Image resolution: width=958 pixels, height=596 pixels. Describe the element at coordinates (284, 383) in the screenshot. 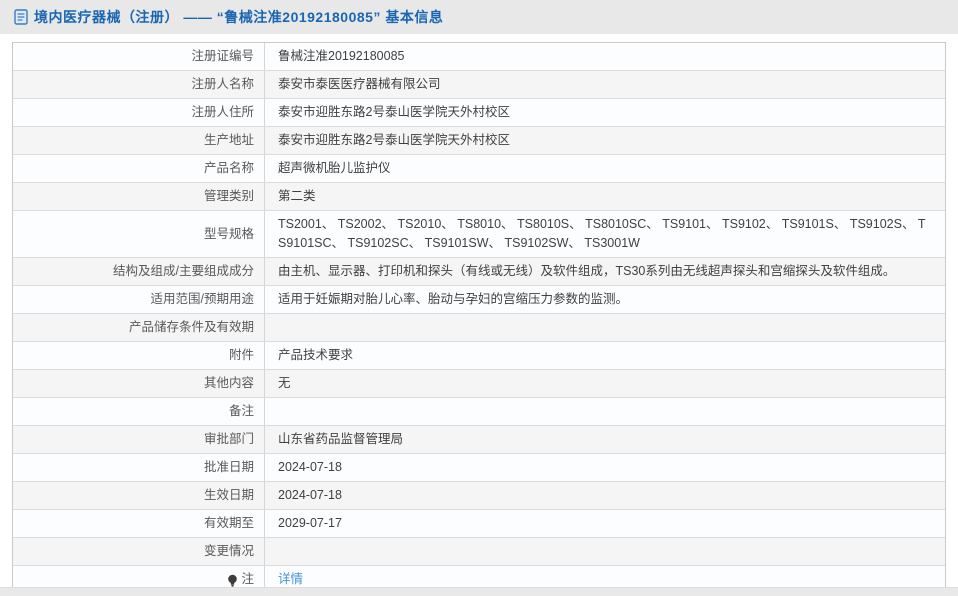

I see `row-value-text: 无` at that location.